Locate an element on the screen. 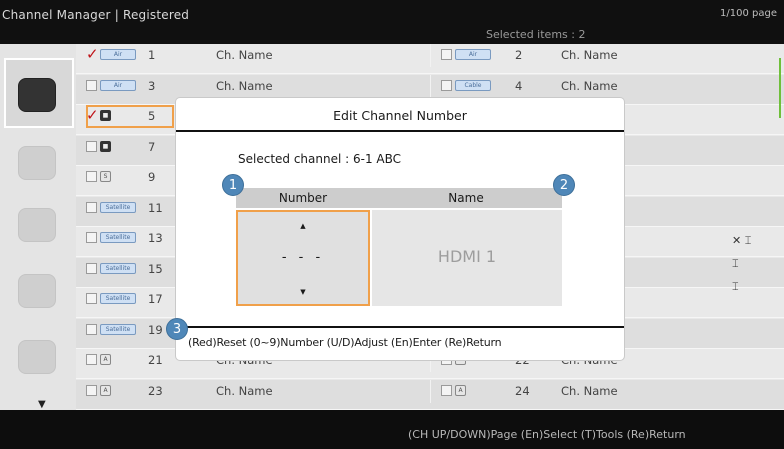 The height and width of the screenshot is (449, 784). scroll-down-icon: ▼ is located at coordinates (42, 404).